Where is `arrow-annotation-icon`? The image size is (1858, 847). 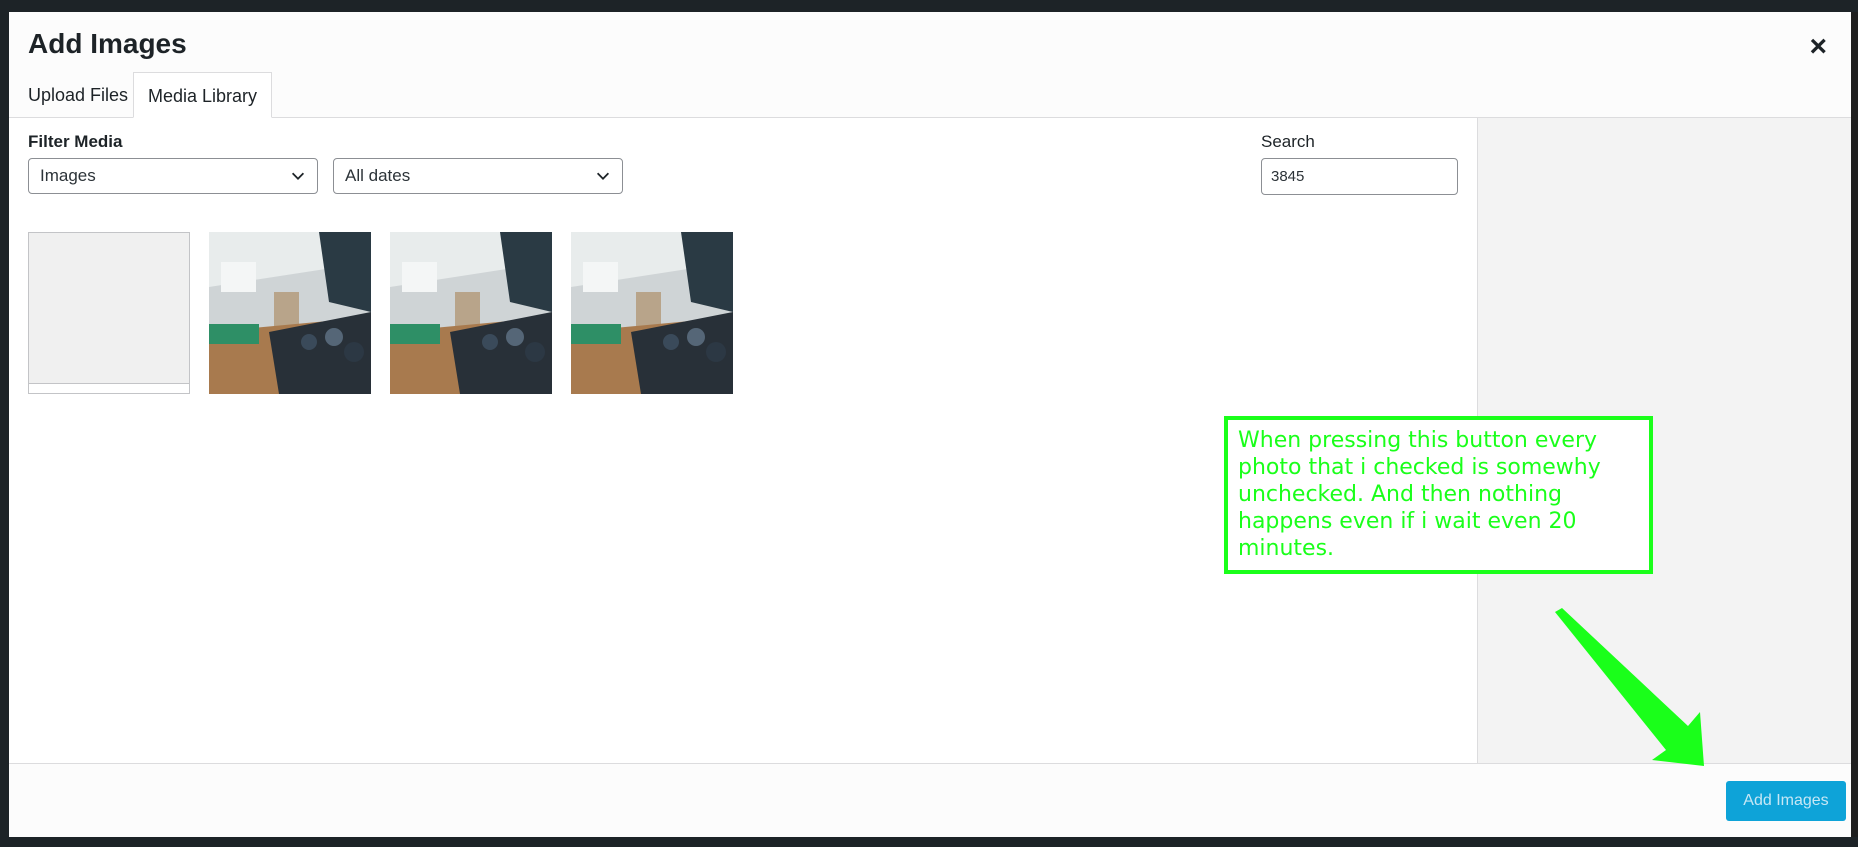
arrow-annotation-icon is located at coordinates (1629, 687).